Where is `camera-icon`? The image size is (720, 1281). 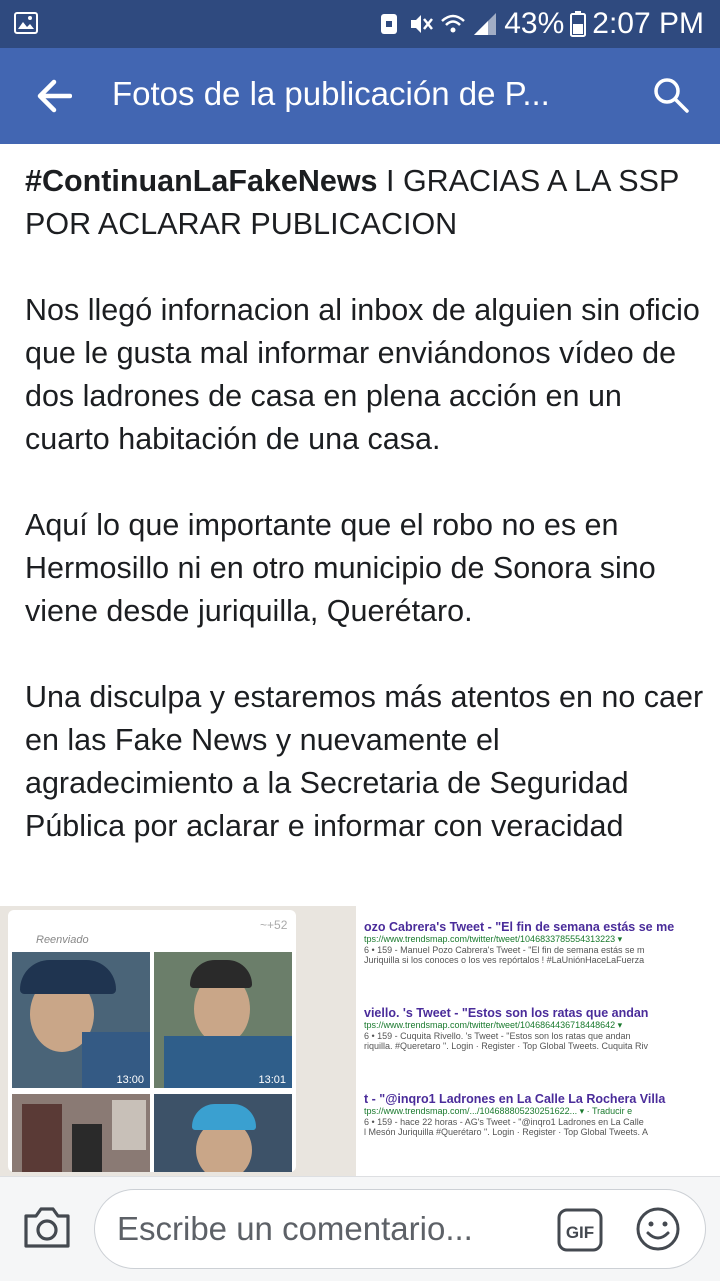 camera-icon is located at coordinates (47, 1227).